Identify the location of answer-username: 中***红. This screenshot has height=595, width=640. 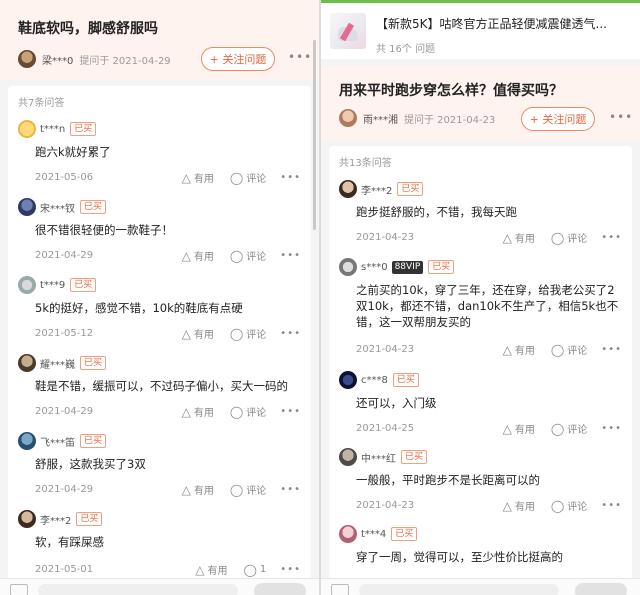
(378, 459).